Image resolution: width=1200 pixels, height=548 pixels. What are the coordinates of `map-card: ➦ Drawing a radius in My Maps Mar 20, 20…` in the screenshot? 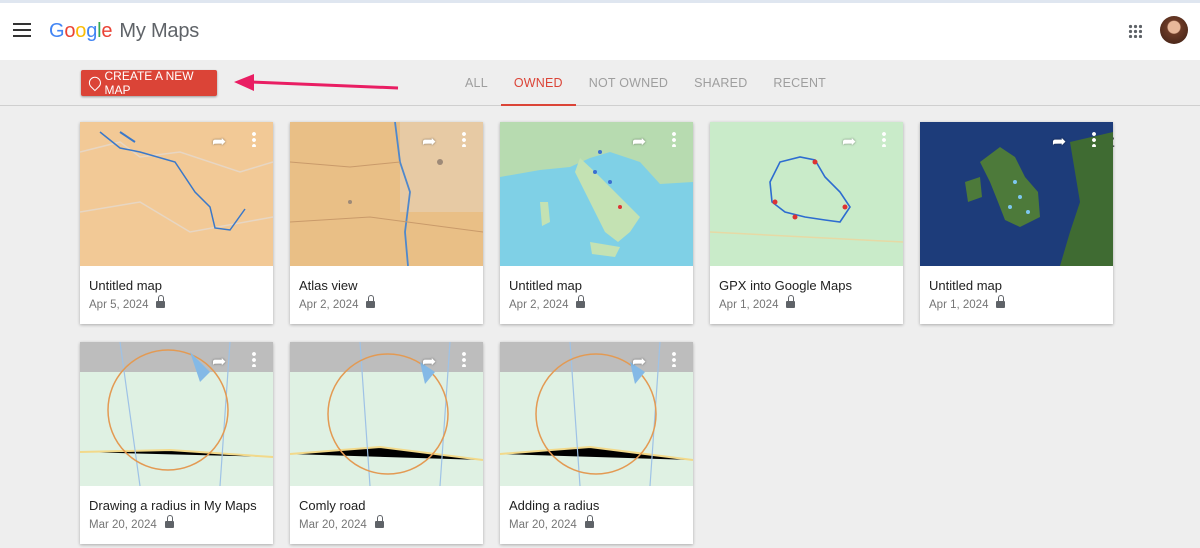 It's located at (176, 443).